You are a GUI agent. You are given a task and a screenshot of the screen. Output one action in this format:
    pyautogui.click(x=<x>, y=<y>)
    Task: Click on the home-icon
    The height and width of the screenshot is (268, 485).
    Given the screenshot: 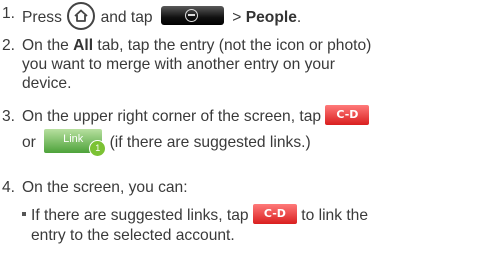 What is the action you would take?
    pyautogui.click(x=81, y=16)
    